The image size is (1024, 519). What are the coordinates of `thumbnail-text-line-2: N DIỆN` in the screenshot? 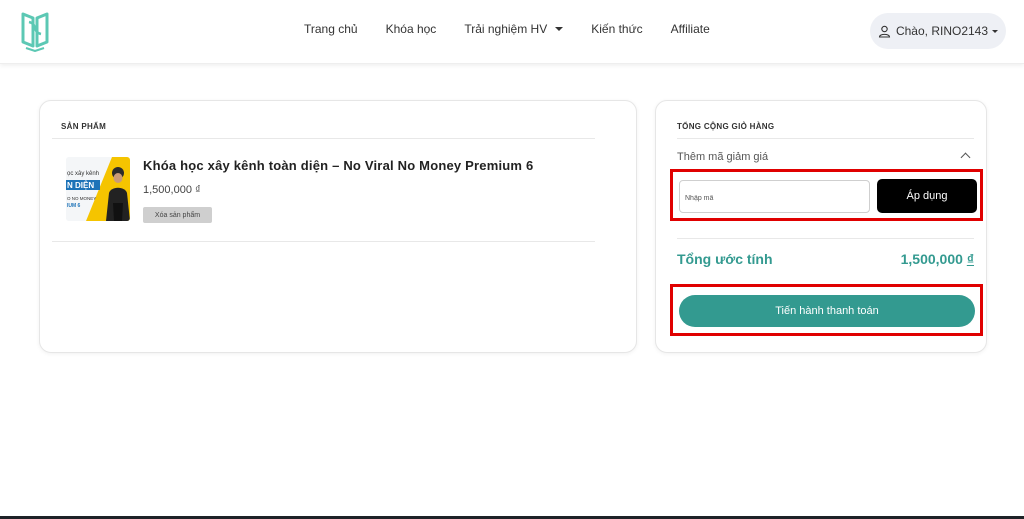 It's located at (80, 185).